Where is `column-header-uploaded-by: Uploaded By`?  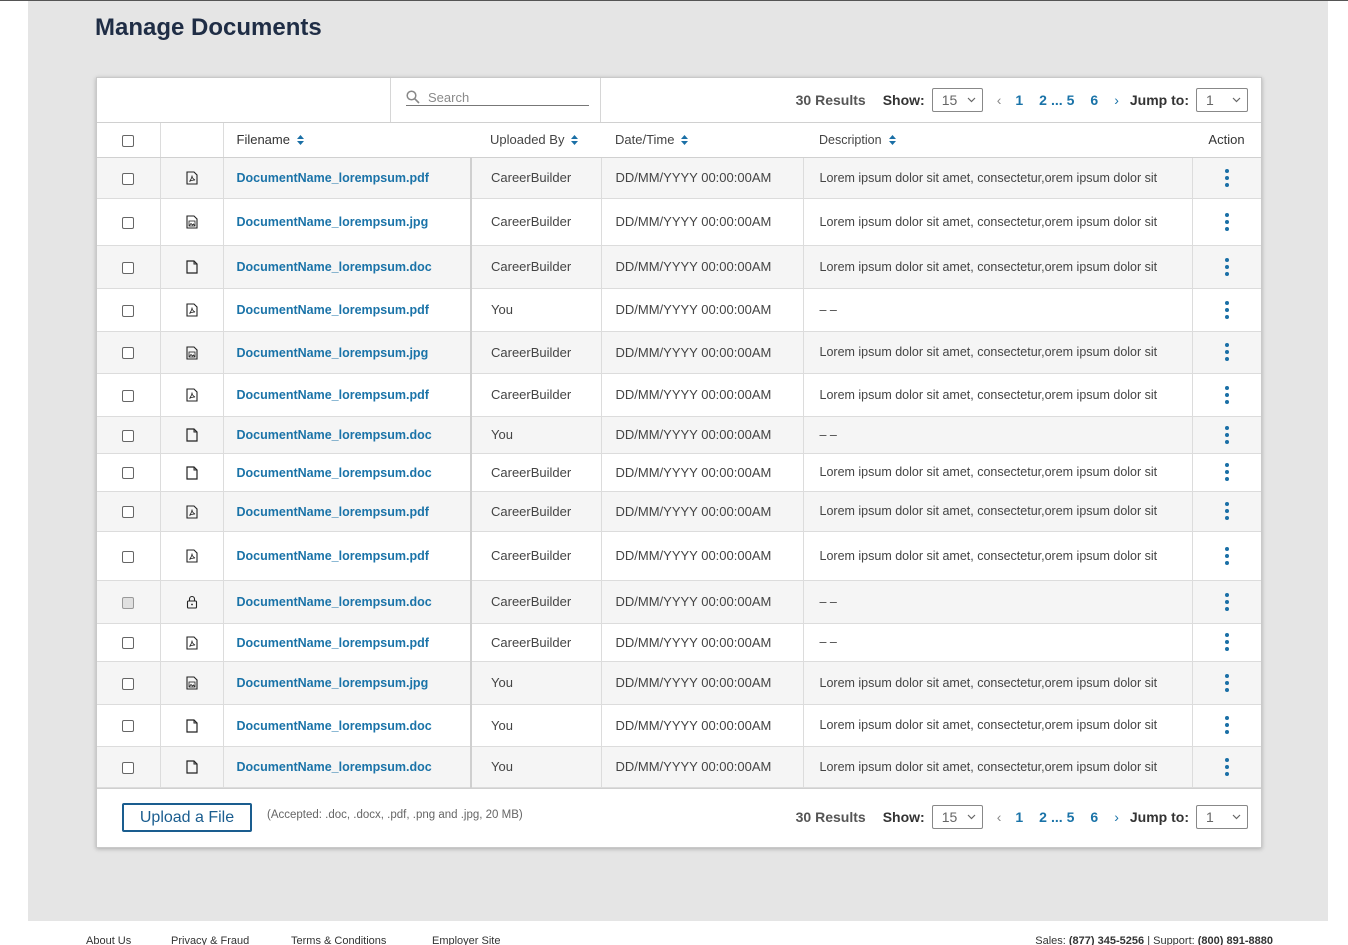 column-header-uploaded-by: Uploaded By is located at coordinates (536, 140).